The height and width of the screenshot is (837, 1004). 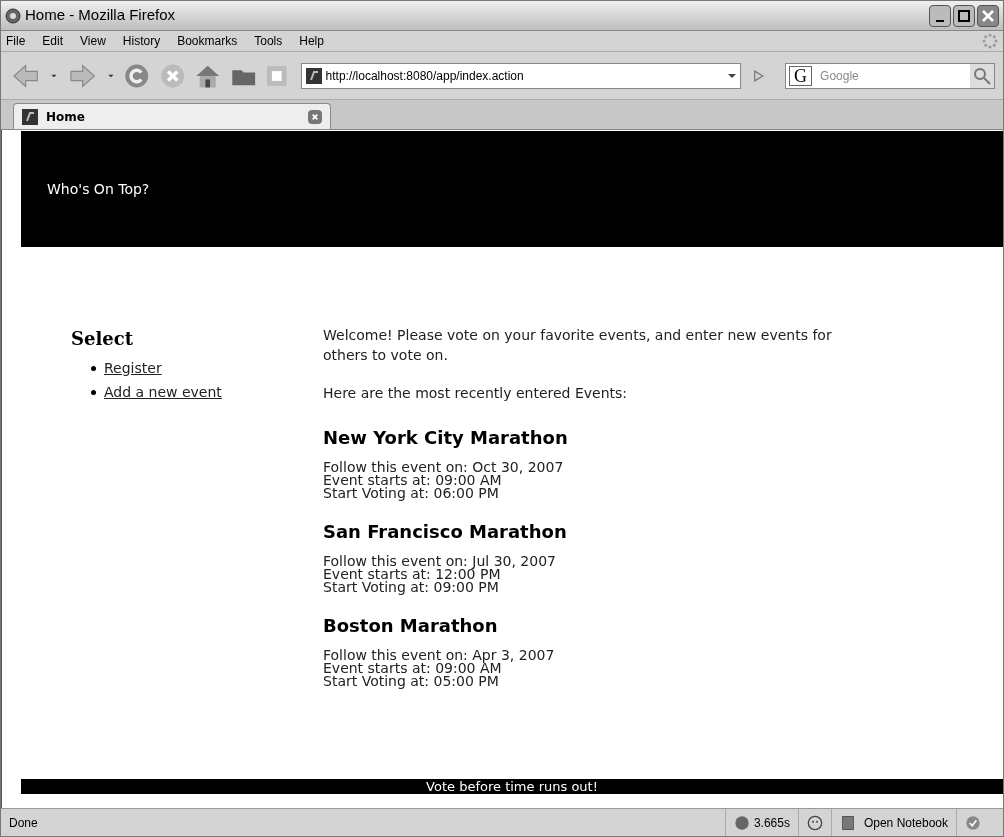 What do you see at coordinates (98, 189) in the screenshot?
I see `site-title: Who's On Top?` at bounding box center [98, 189].